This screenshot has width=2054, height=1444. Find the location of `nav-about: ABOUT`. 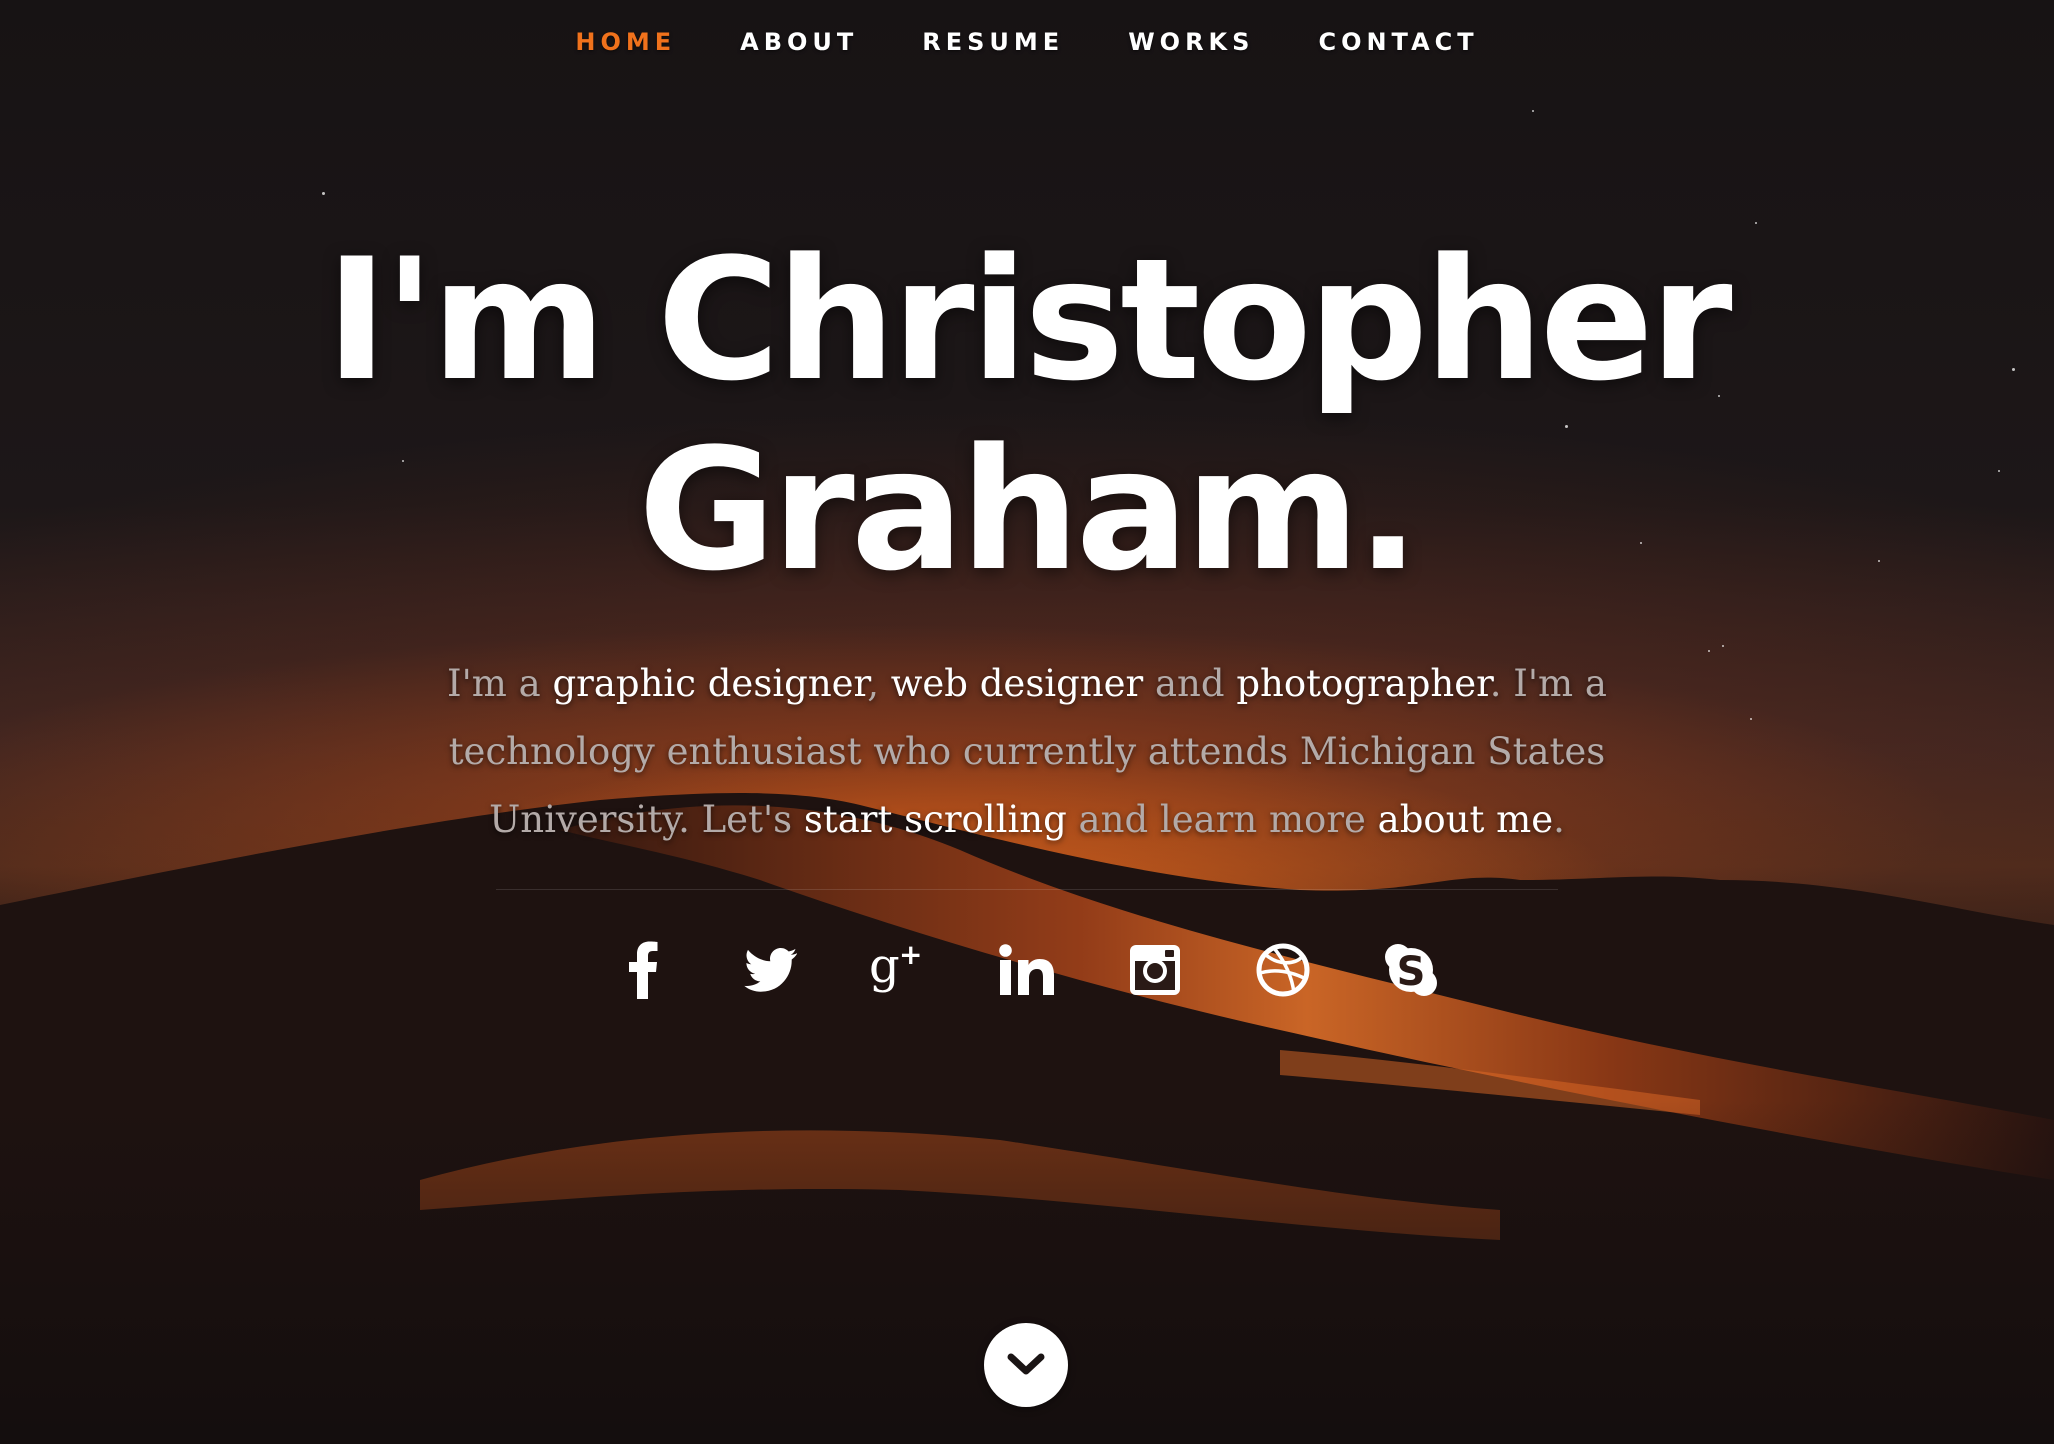

nav-about: ABOUT is located at coordinates (799, 42).